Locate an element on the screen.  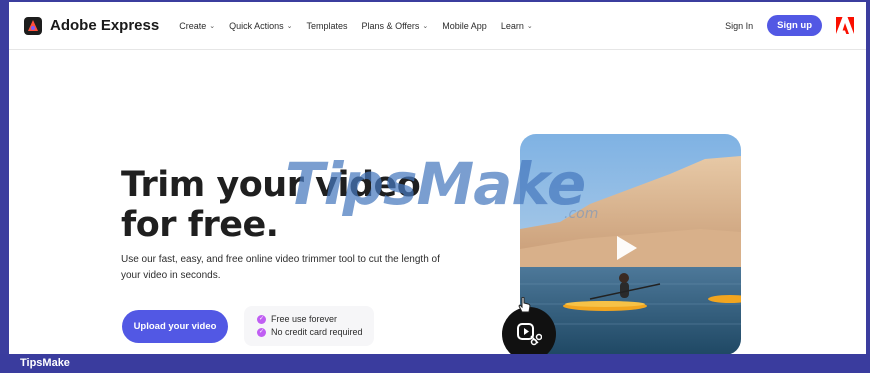
perk-item: ✓ No credit card required is located at coordinates (315, 332).